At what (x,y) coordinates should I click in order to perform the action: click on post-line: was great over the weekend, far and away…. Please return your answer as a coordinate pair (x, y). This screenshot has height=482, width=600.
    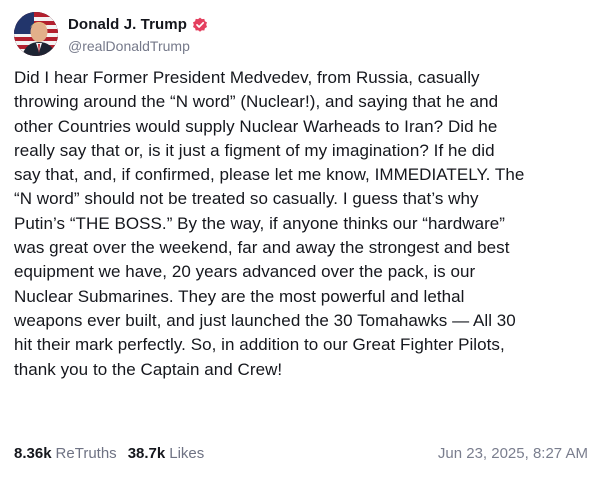
    Looking at the image, I should click on (262, 248).